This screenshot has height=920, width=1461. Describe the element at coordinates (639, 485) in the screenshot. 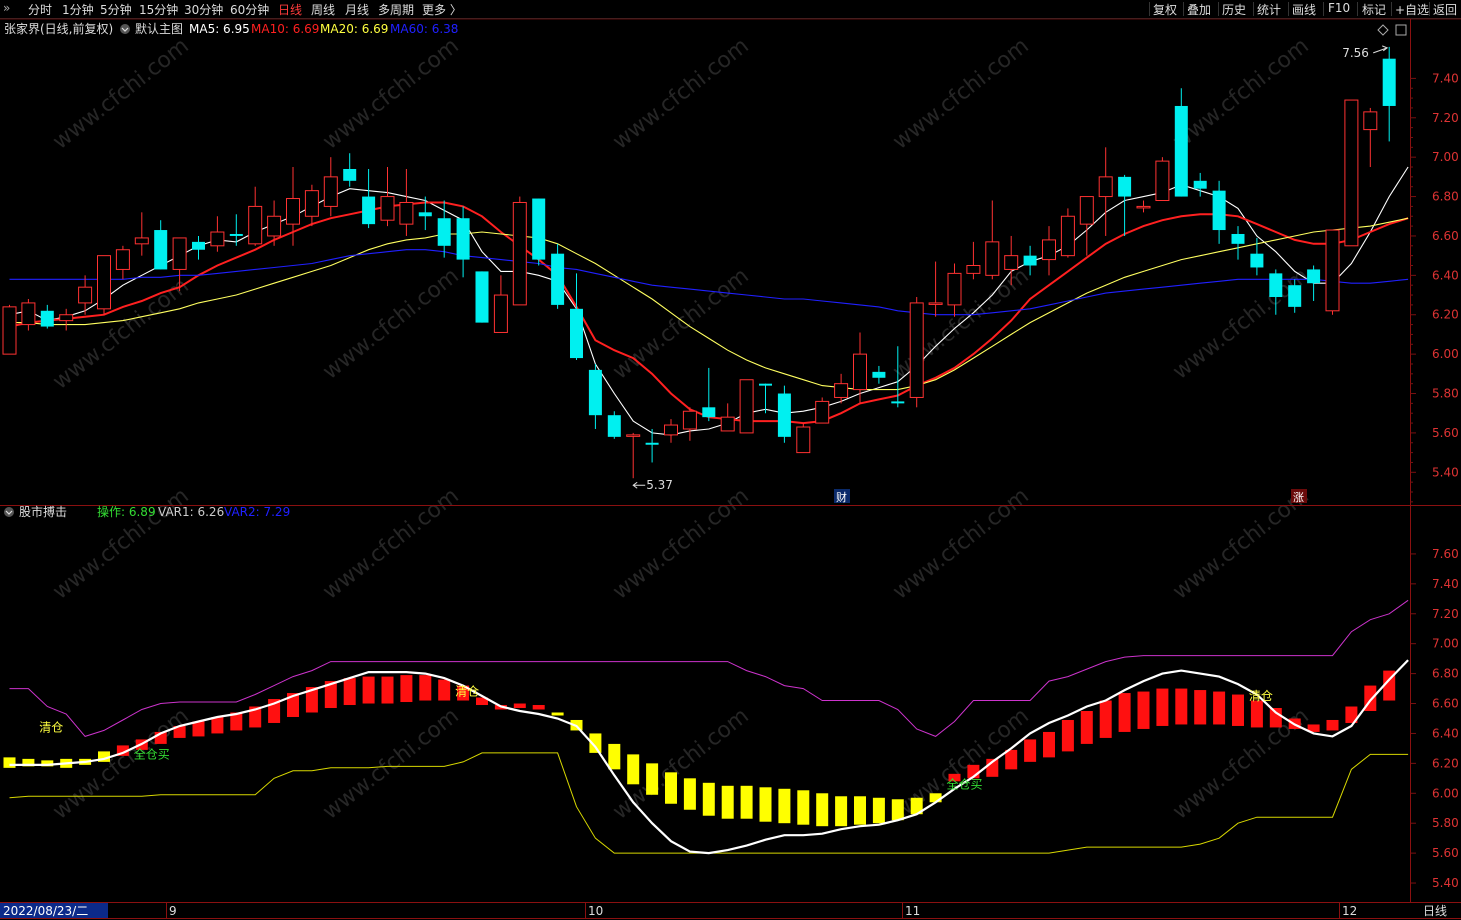

I see `low-arrow-icon` at that location.